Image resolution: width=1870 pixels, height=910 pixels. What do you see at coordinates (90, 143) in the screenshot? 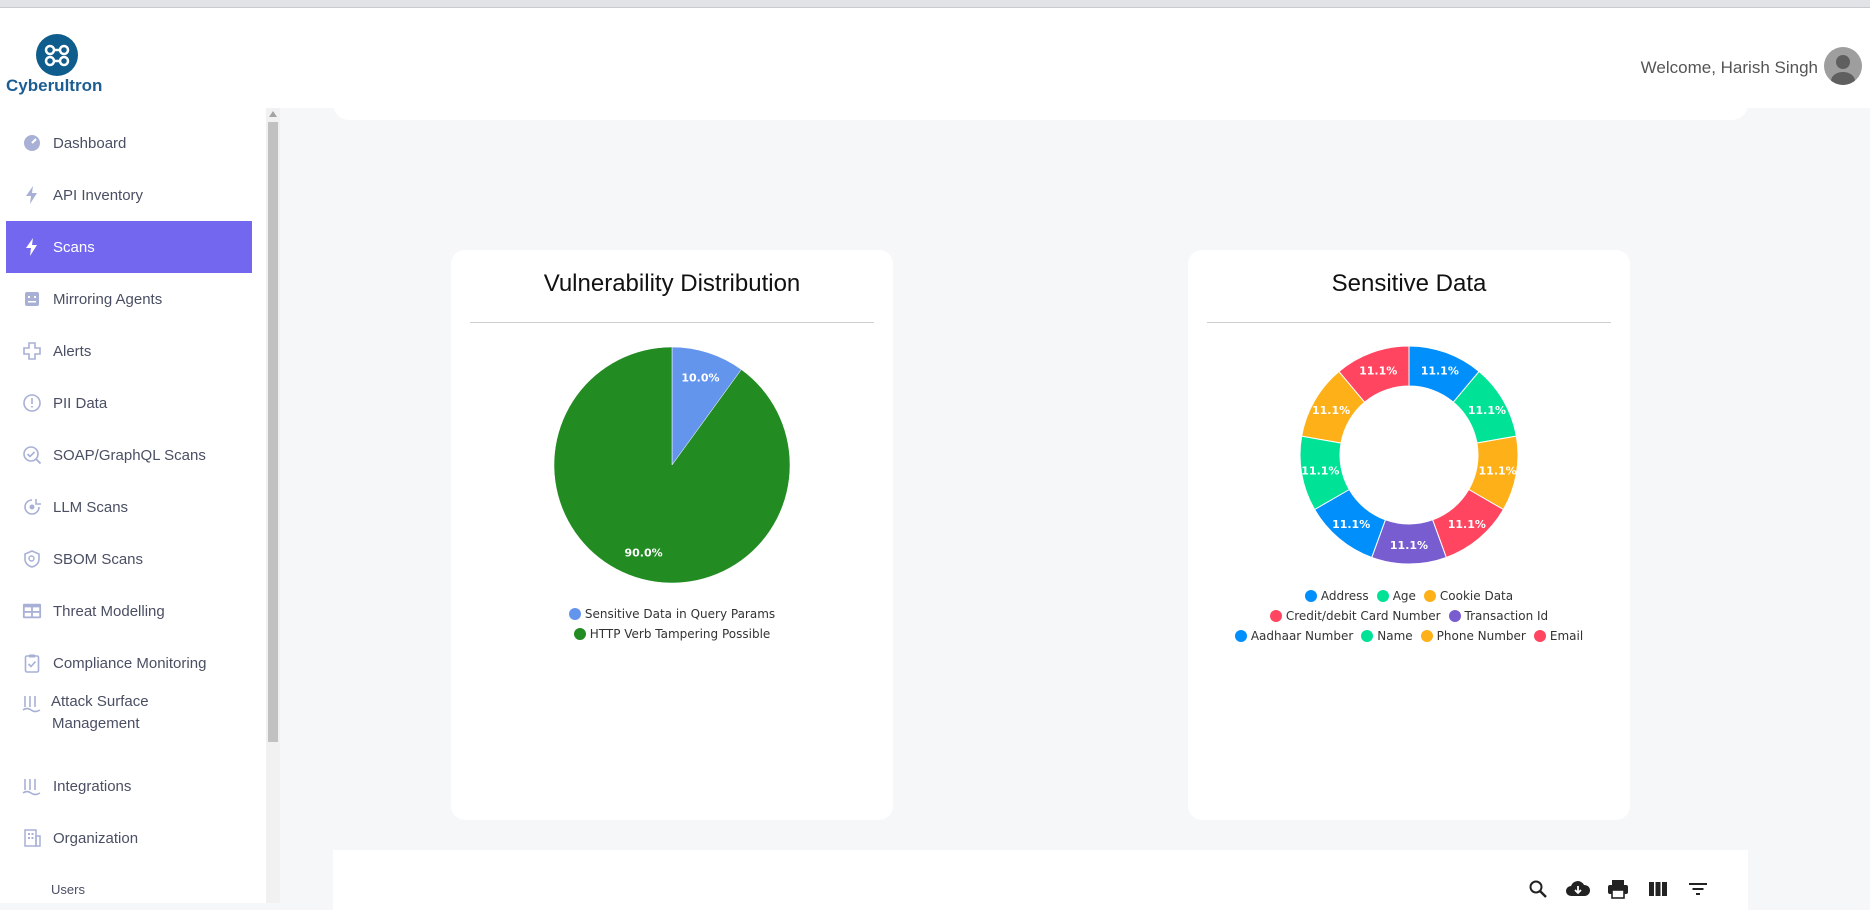
I see `sidebar-item-label: Dashboard` at bounding box center [90, 143].